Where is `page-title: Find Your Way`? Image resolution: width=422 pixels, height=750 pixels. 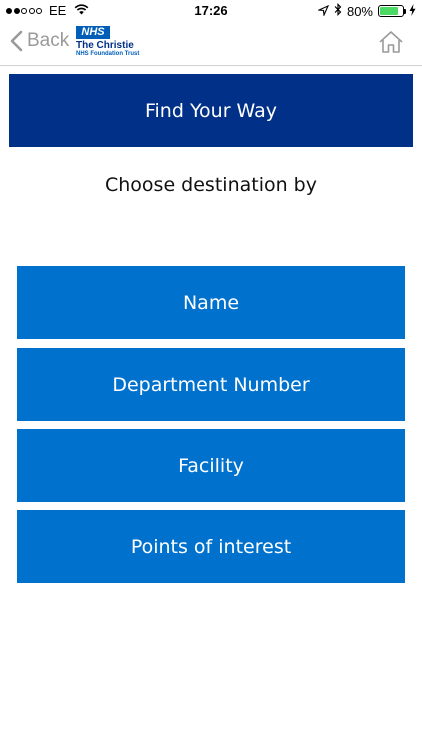
page-title: Find Your Way is located at coordinates (211, 110).